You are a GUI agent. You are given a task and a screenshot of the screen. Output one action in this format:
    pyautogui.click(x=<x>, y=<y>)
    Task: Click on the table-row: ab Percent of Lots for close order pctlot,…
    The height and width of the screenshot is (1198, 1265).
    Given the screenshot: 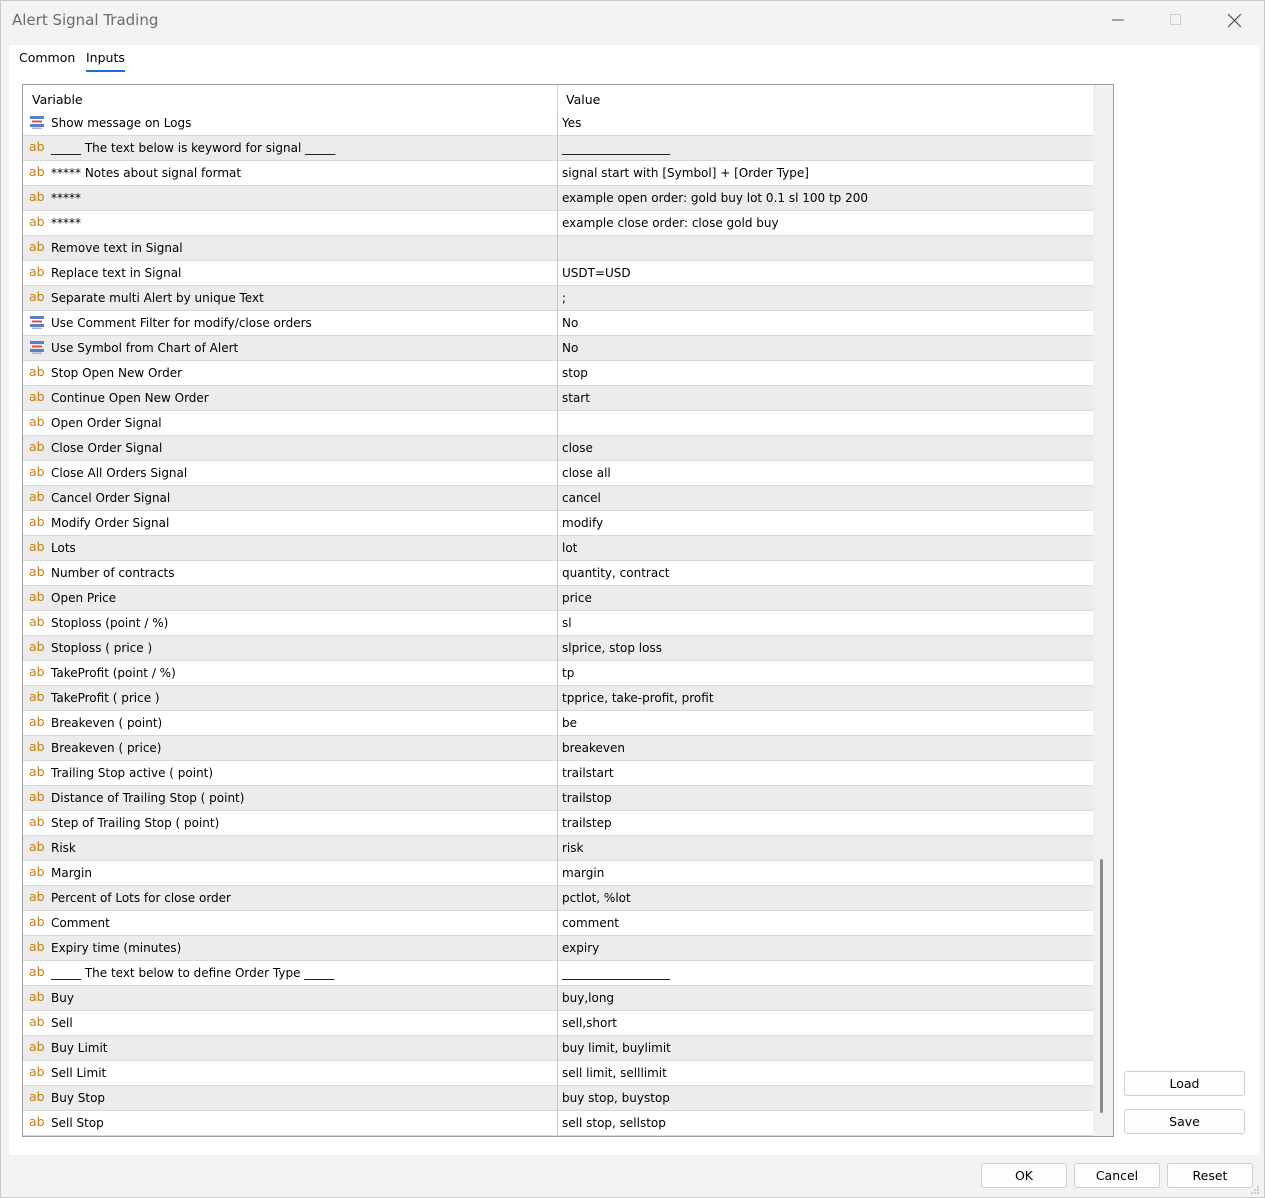 What is the action you would take?
    pyautogui.click(x=558, y=898)
    